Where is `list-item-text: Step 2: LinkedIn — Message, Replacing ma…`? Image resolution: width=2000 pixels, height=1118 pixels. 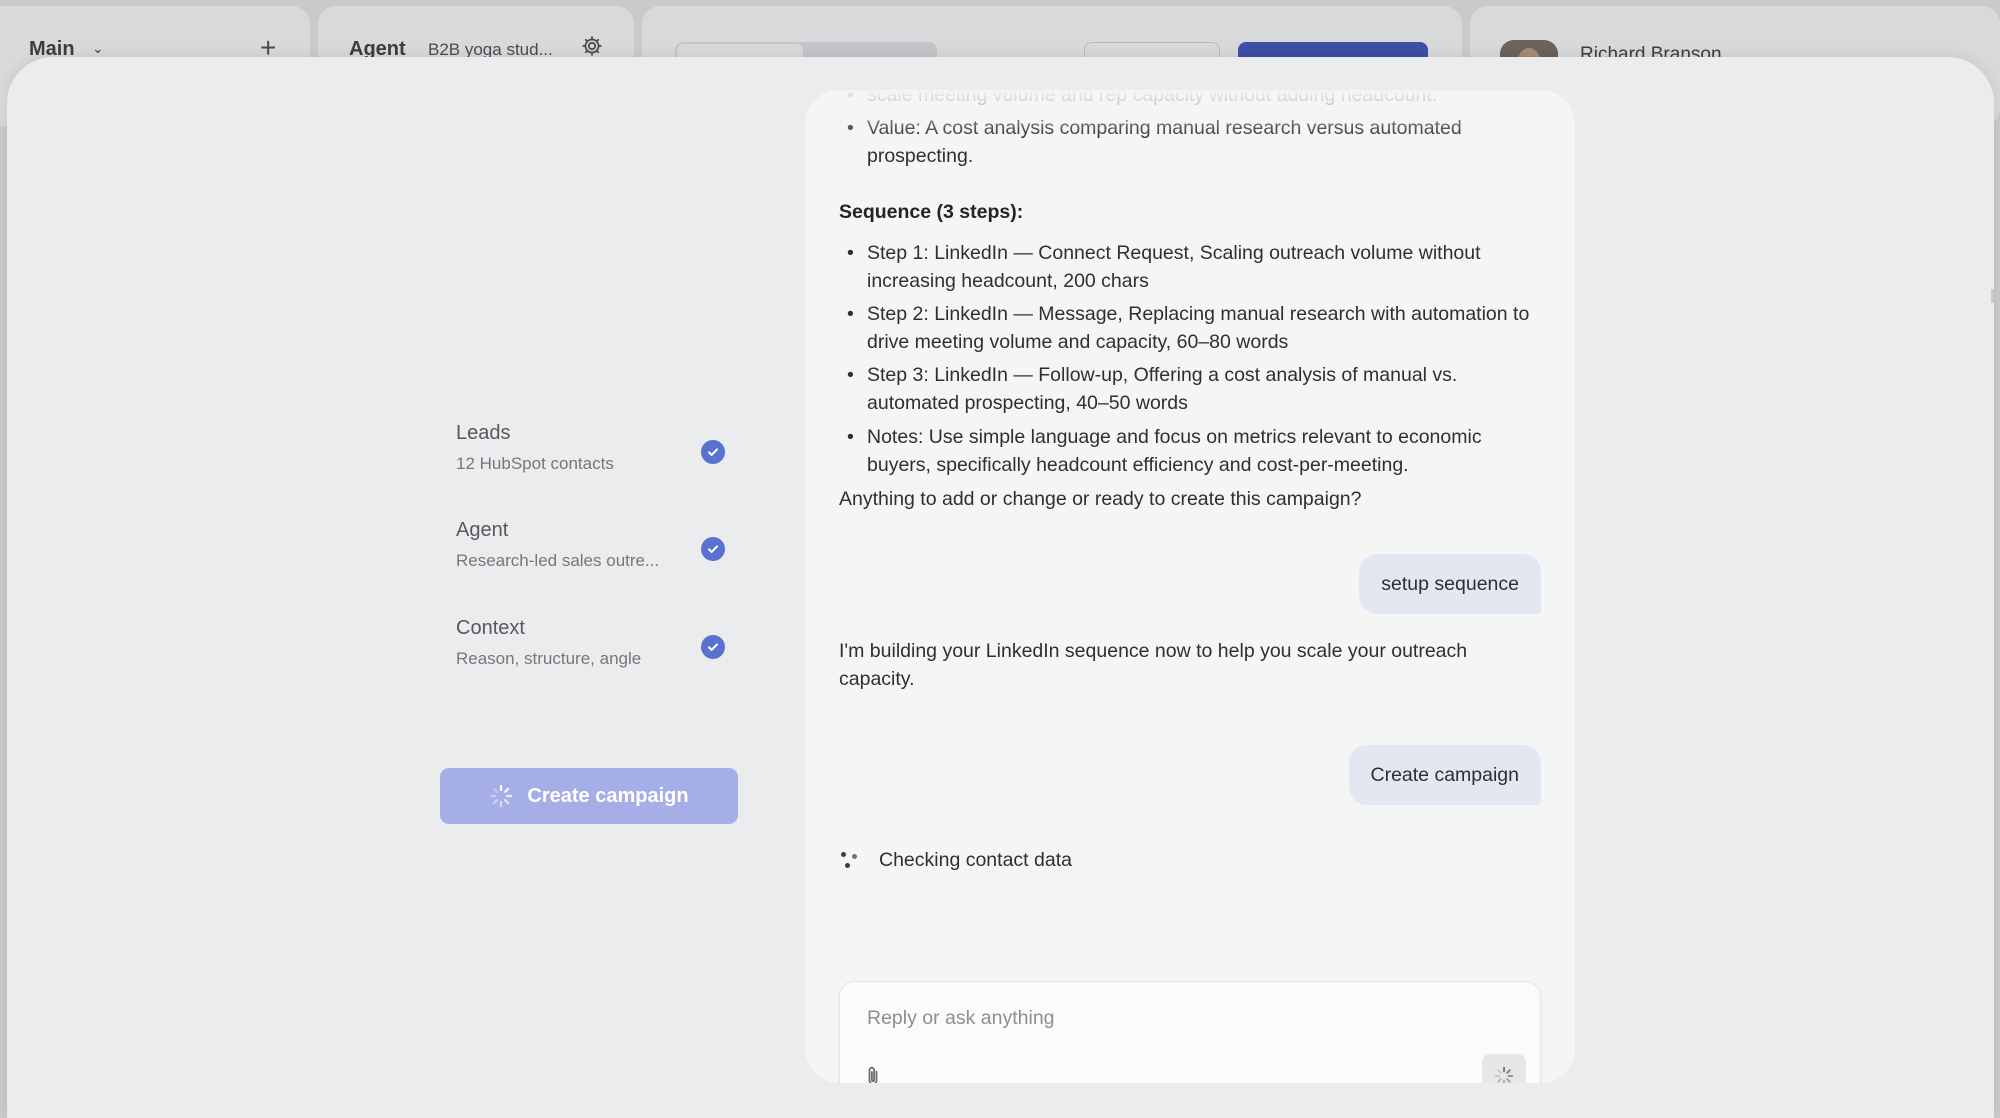 list-item-text: Step 2: LinkedIn — Message, Replacing ma… is located at coordinates (1198, 328).